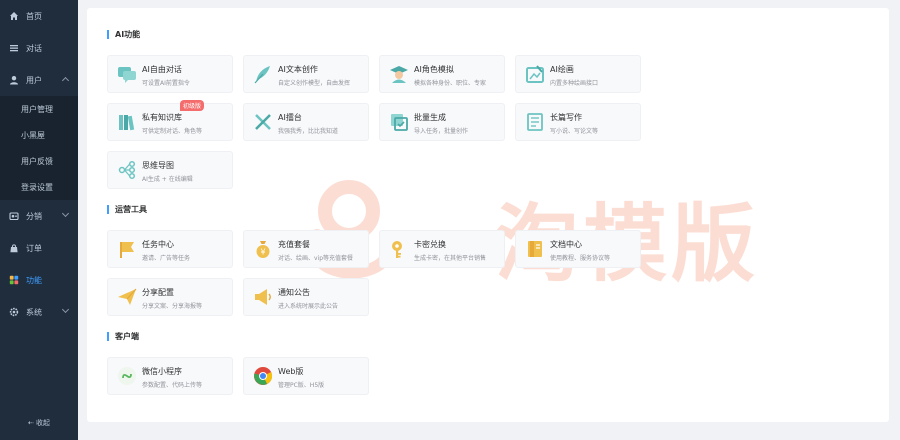 The width and height of the screenshot is (900, 440). What do you see at coordinates (158, 165) in the screenshot?
I see `card-name: 思维导图` at bounding box center [158, 165].